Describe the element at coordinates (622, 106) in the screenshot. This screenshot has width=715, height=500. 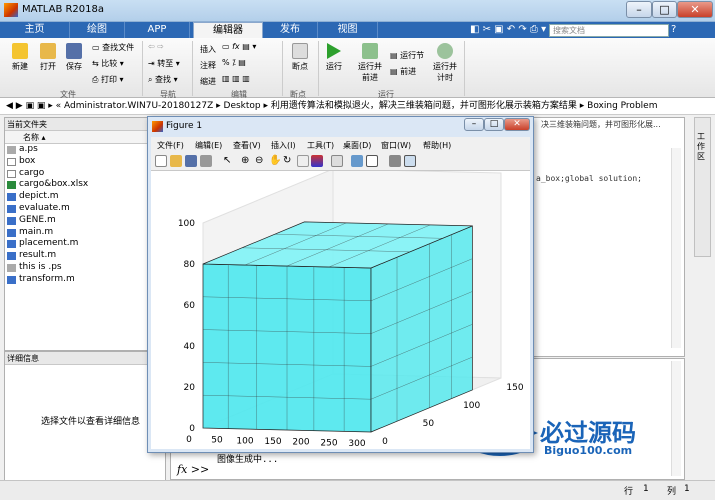
I see `breadcrumb-item: Boxing Problem` at that location.